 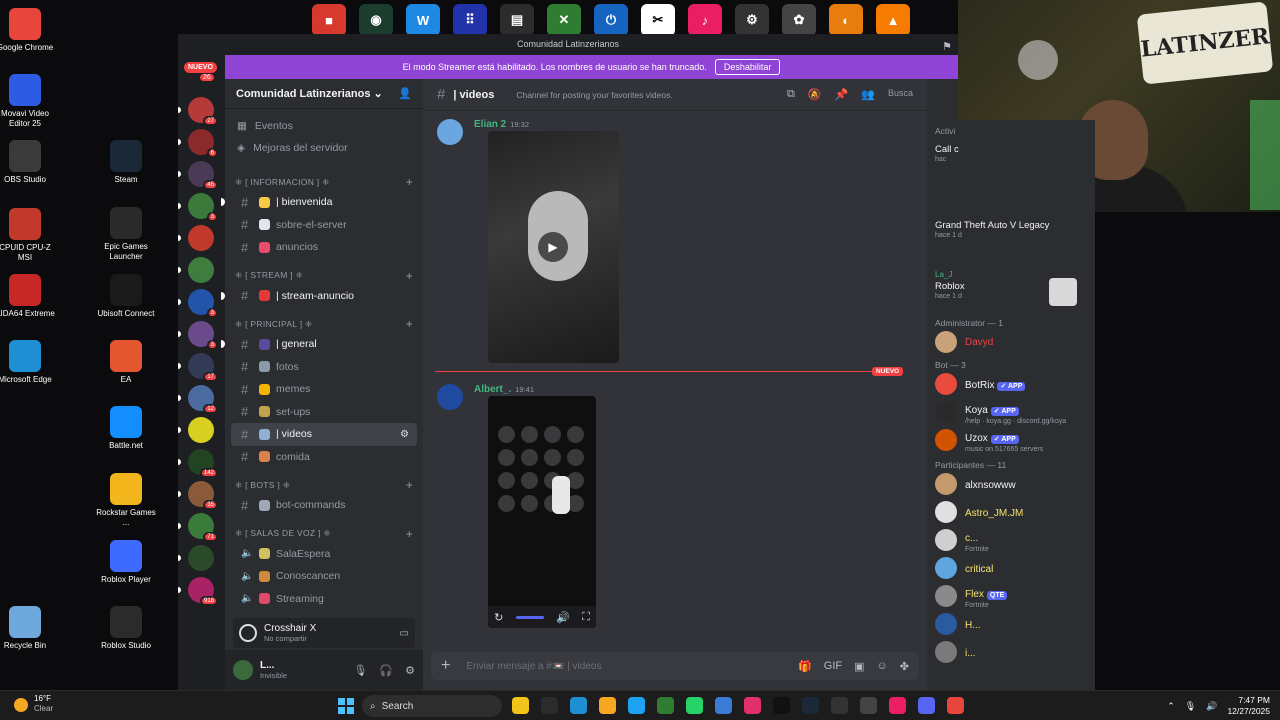 What do you see at coordinates (324, 554) in the screenshot?
I see `channel-item: 🔈 SalaEspera` at bounding box center [324, 554].